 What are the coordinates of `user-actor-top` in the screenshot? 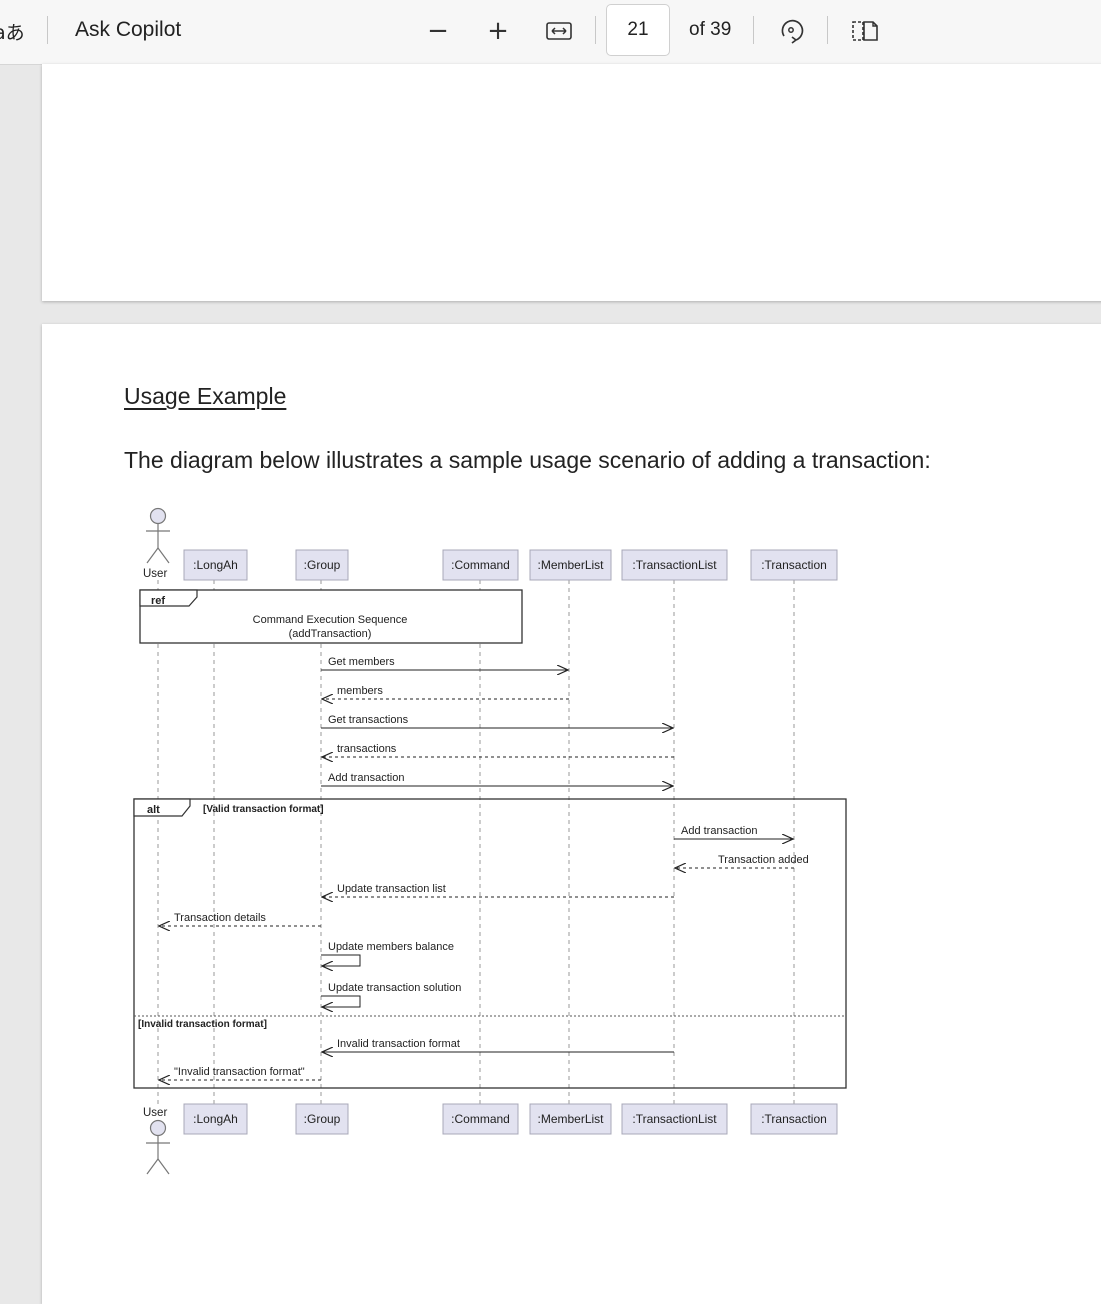 It's located at (158, 535).